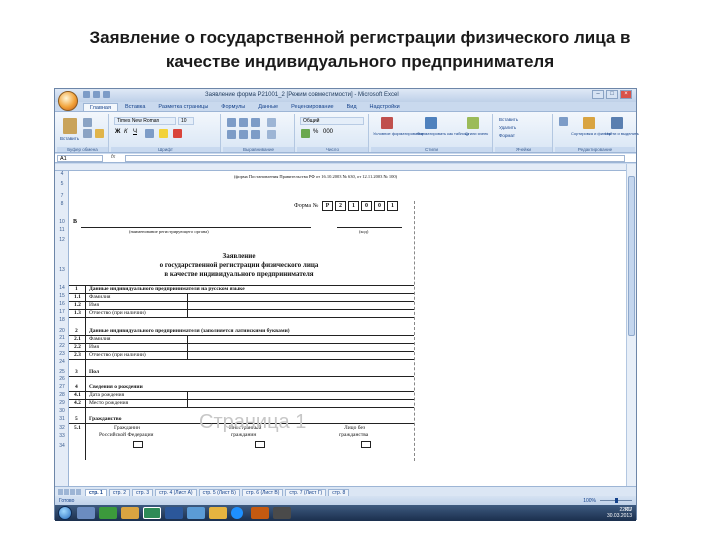  Describe the element at coordinates (62, 428) in the screenshot. I see `row-number: 32` at that location.